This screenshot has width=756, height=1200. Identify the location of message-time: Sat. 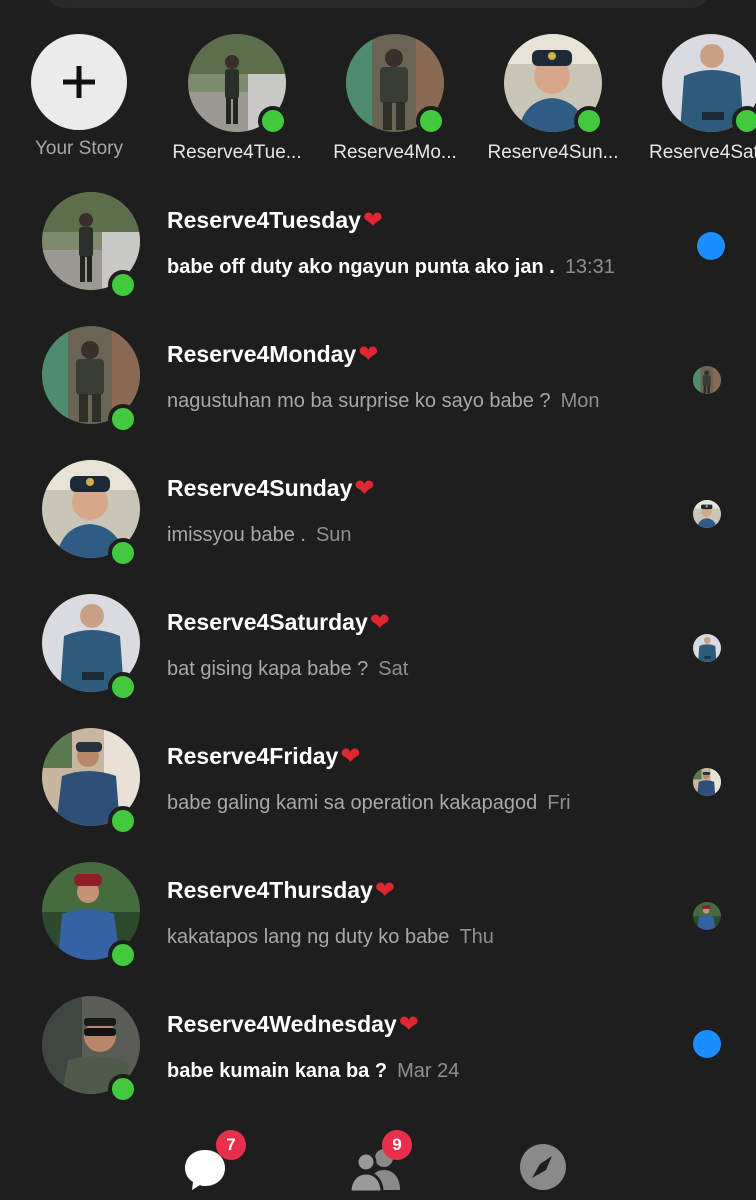
(393, 669).